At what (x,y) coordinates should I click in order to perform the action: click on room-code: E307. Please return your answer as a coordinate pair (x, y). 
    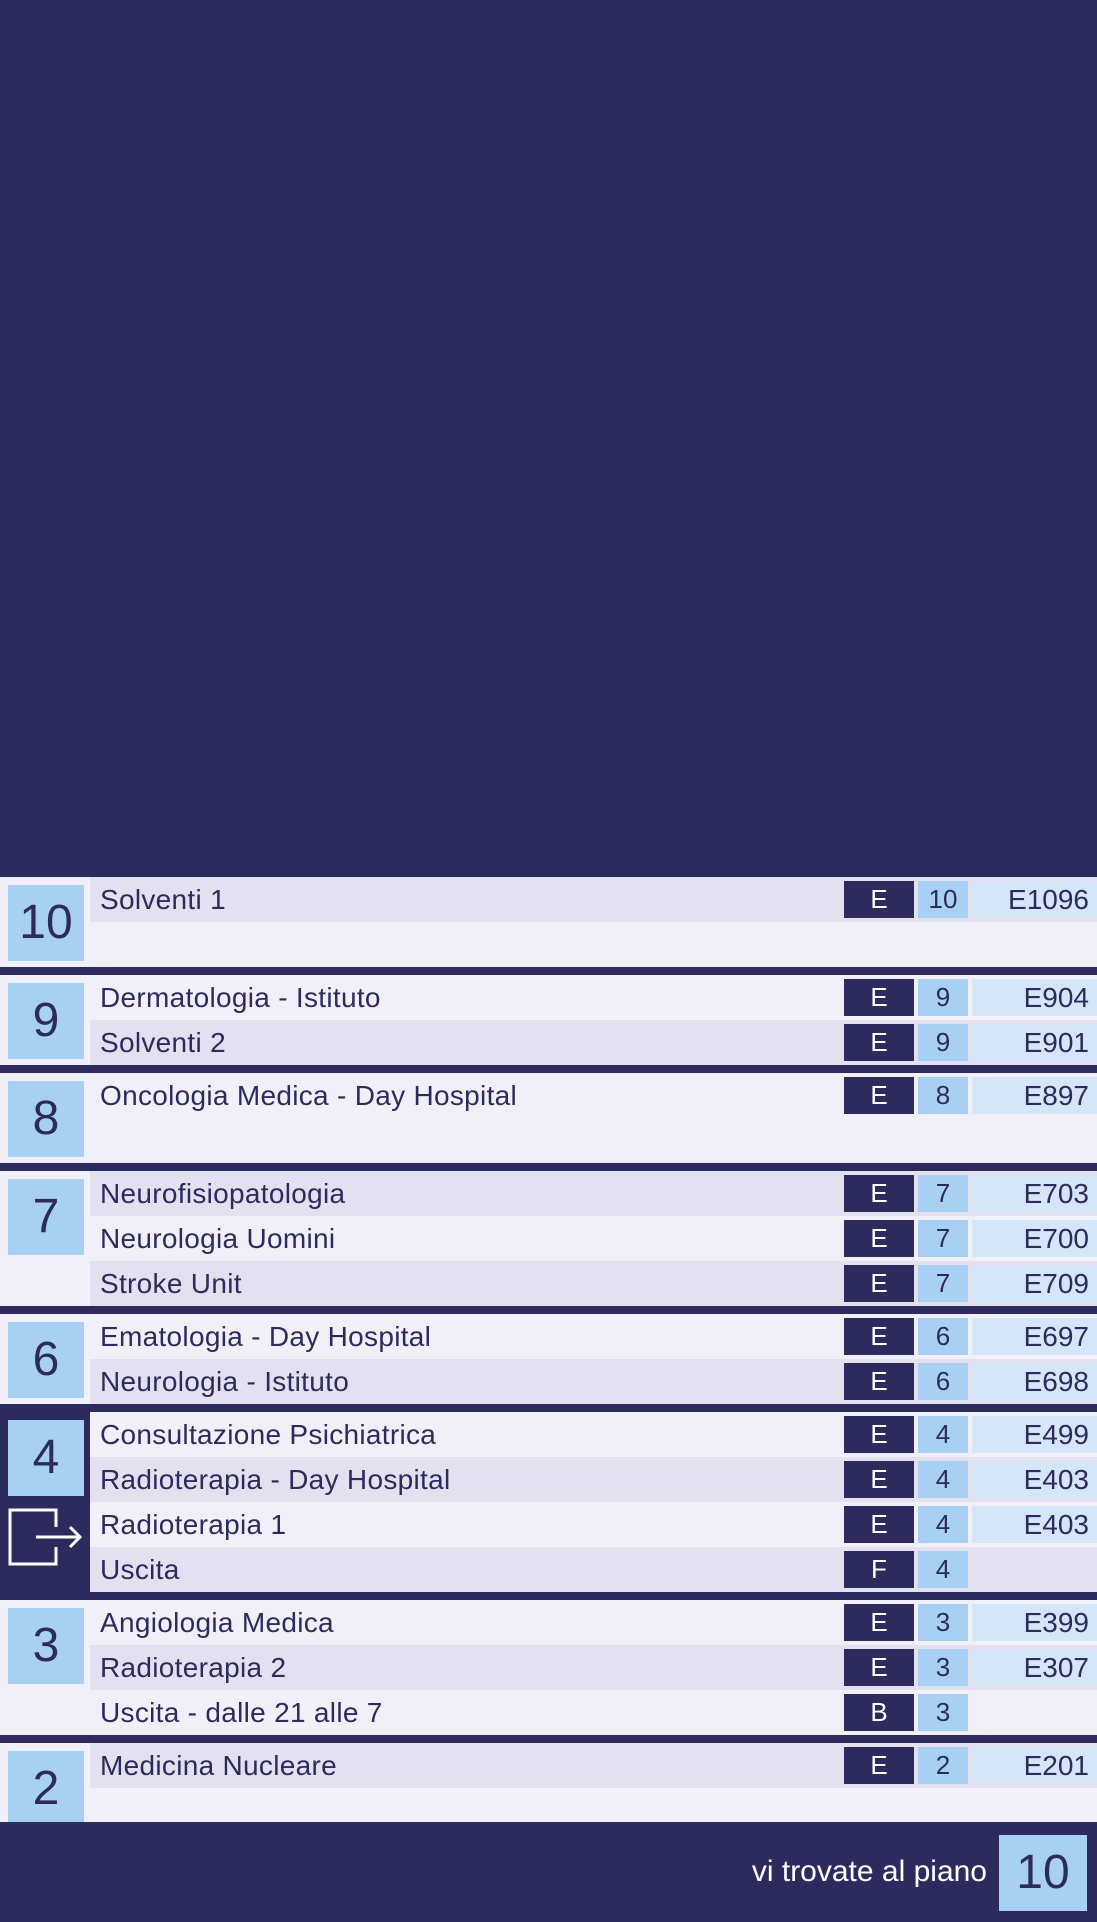
    Looking at the image, I should click on (1034, 1667).